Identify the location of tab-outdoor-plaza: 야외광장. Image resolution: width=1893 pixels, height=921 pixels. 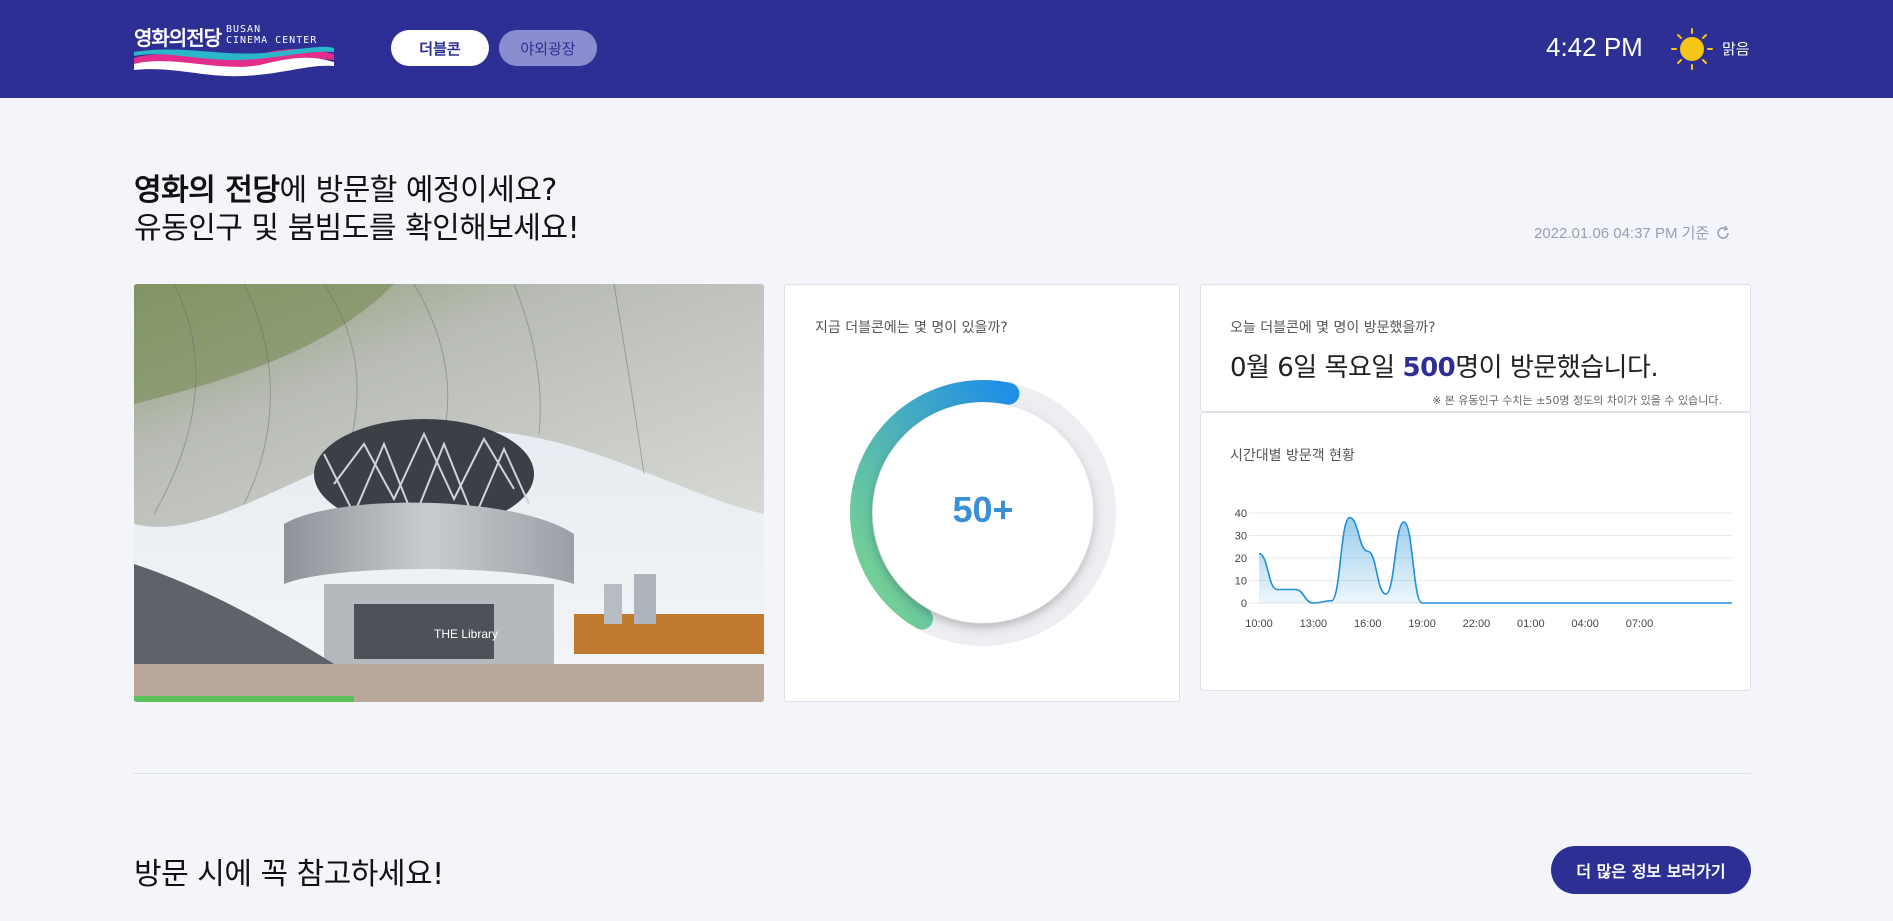
(548, 48).